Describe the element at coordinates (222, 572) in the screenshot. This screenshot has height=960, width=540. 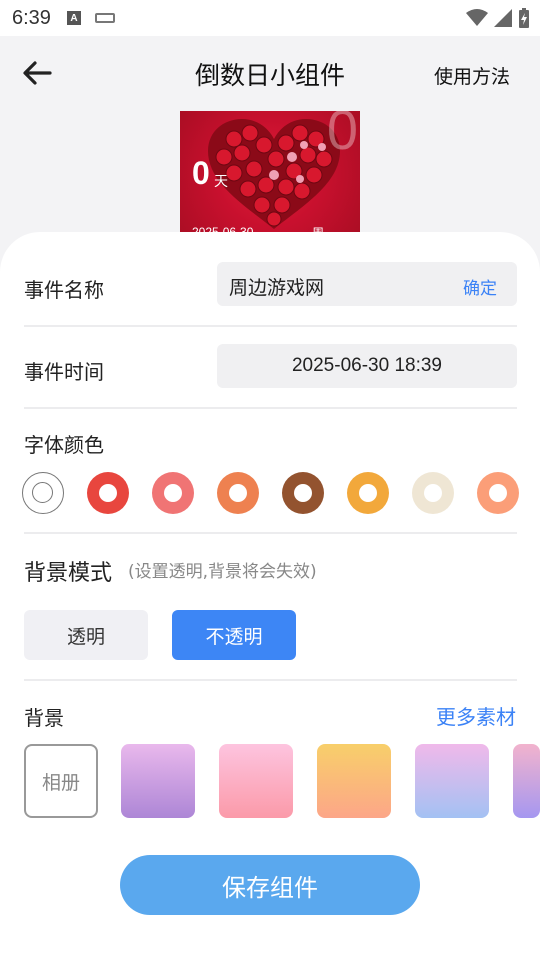
I see `bg-mode-hint: (设置透明,背景将会失效)` at that location.